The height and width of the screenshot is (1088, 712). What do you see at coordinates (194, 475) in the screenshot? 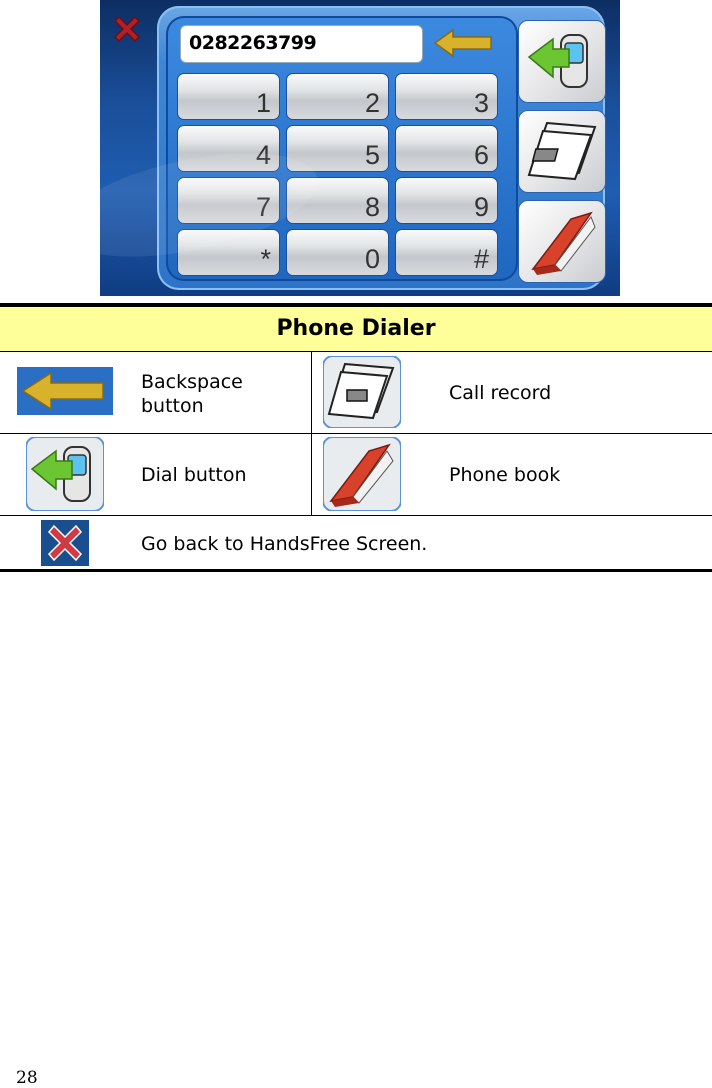
I see `dial-button-label: Dial button` at bounding box center [194, 475].